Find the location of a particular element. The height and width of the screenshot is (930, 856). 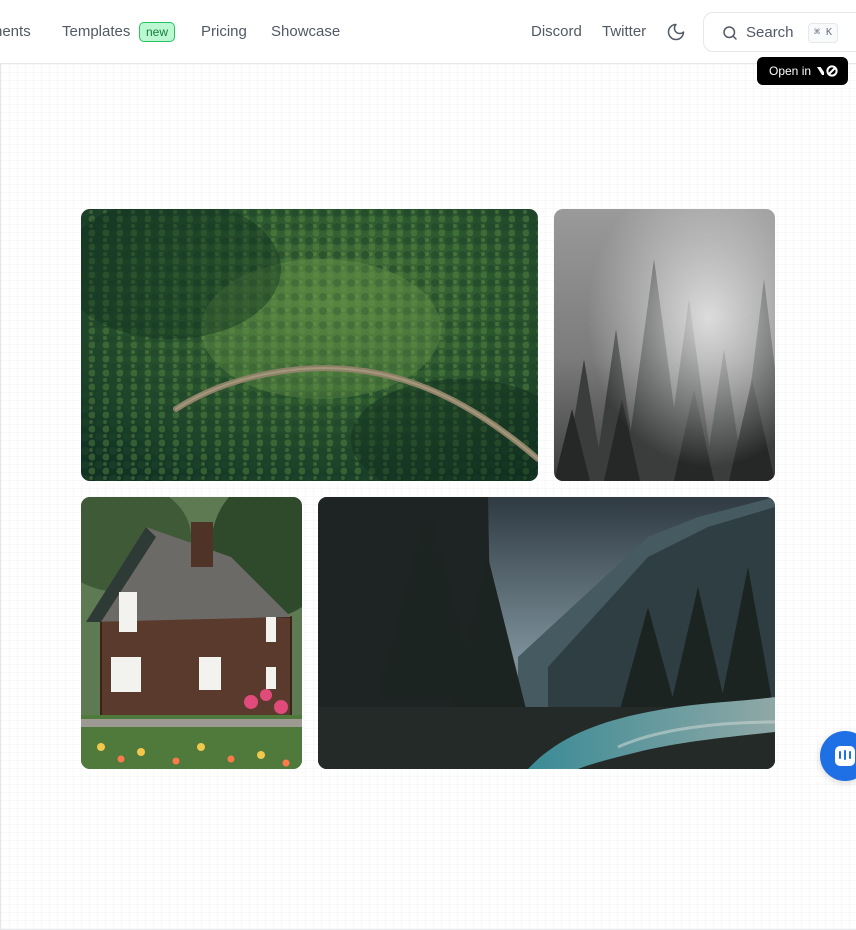

search-button: Search ⌘ K is located at coordinates (779, 32).